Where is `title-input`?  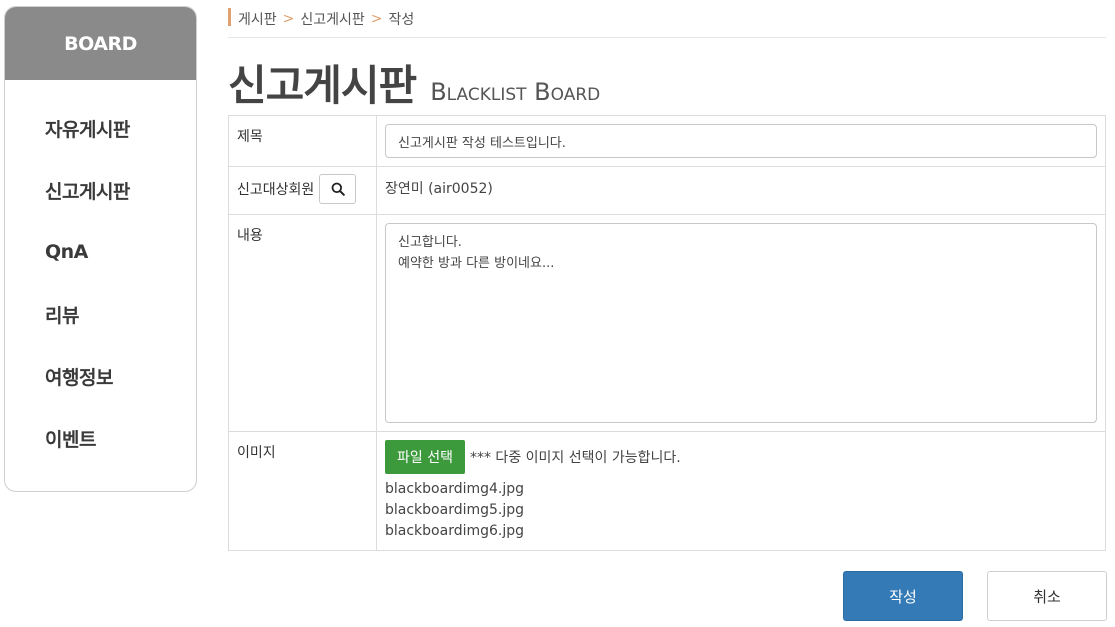 title-input is located at coordinates (741, 141).